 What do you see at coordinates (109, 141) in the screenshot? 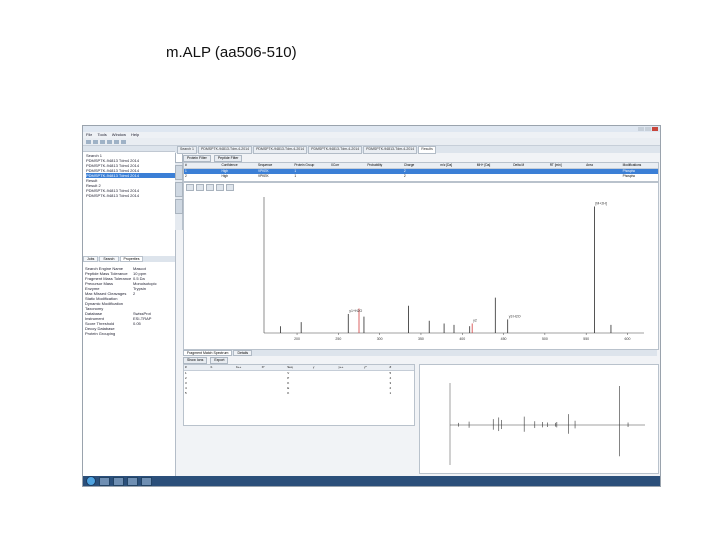
I see `print-icon` at bounding box center [109, 141].